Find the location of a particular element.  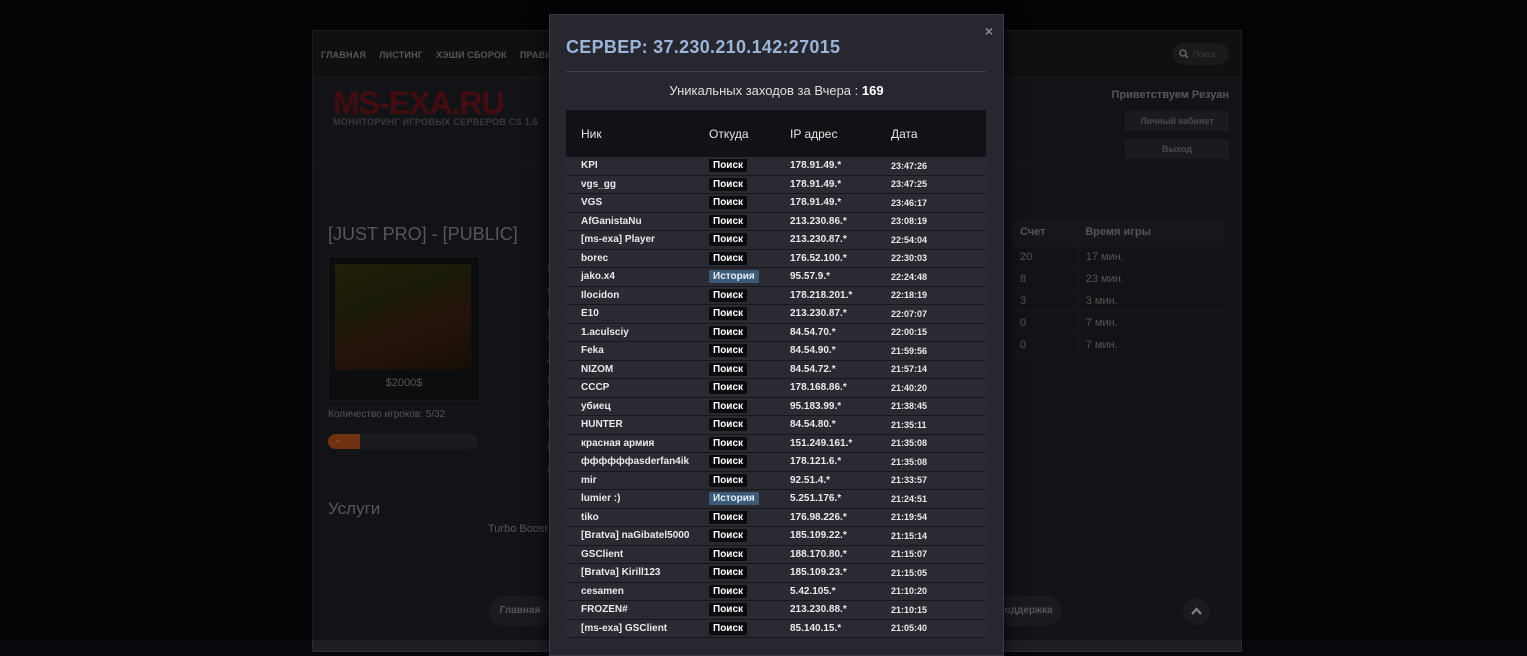

date-cell: 21:35:08 is located at coordinates (938, 462).